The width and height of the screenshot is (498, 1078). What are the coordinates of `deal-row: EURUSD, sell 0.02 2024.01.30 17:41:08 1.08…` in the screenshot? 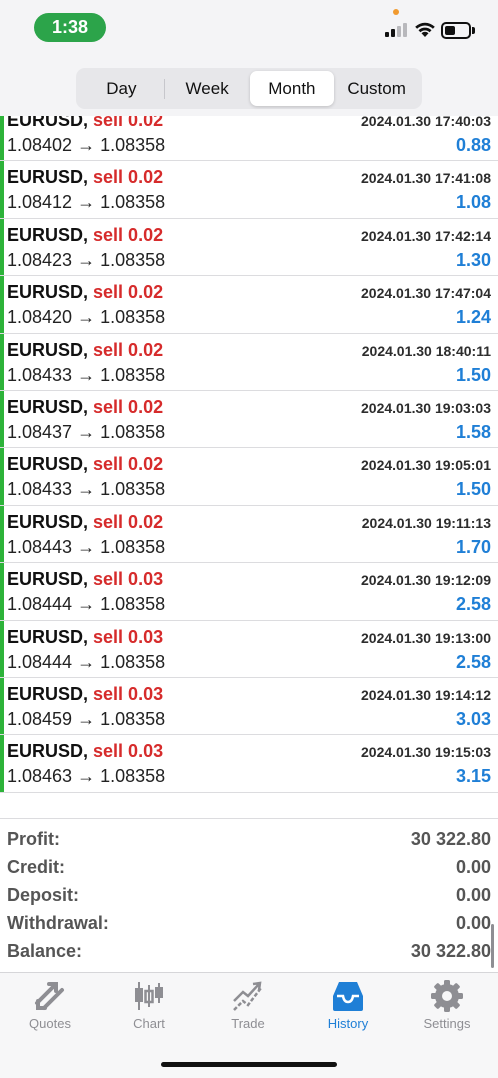 It's located at (249, 190).